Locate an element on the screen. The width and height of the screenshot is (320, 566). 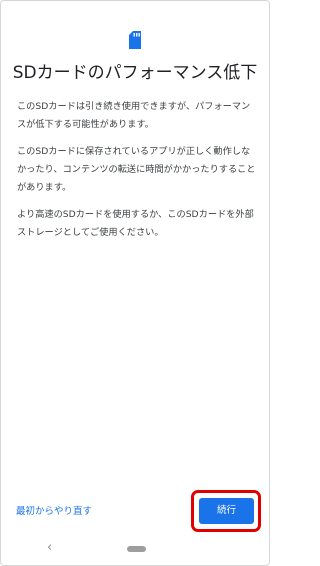
continue-button: 続行 is located at coordinates (226, 511).